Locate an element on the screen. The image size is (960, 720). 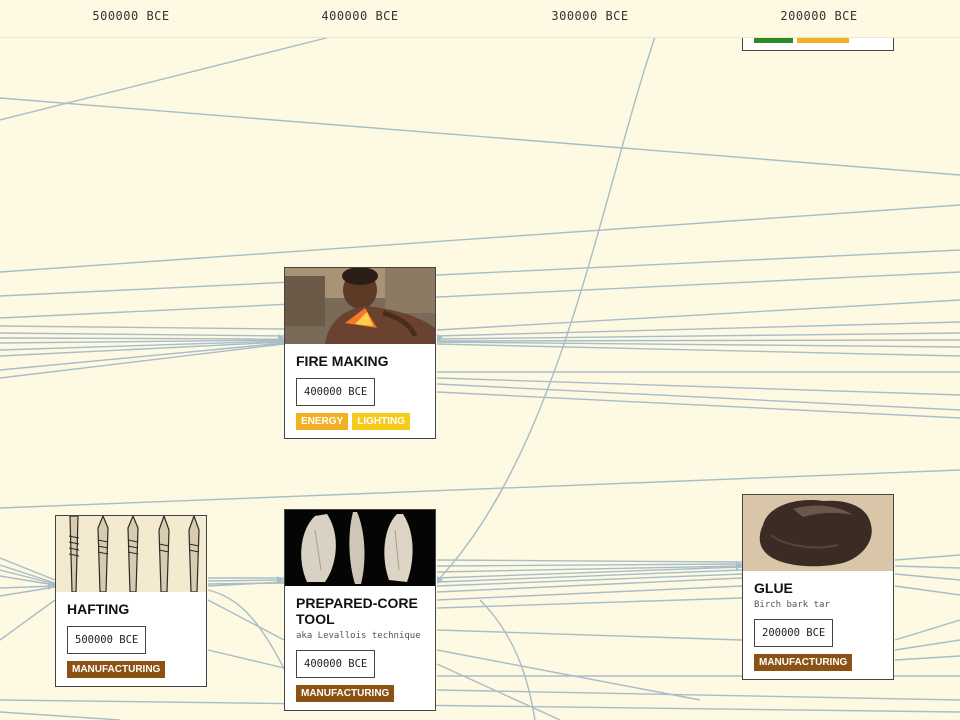
card-hafting: HAFTING 500000 BCE MANUFACTURING is located at coordinates (131, 601).